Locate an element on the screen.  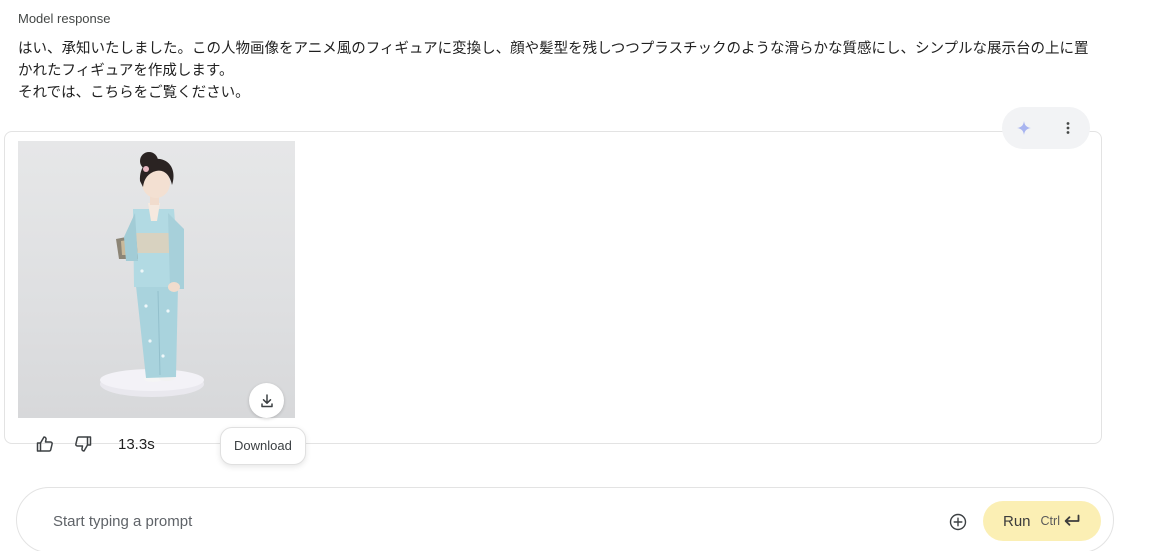
thumbs-down-button is located at coordinates (83, 444).